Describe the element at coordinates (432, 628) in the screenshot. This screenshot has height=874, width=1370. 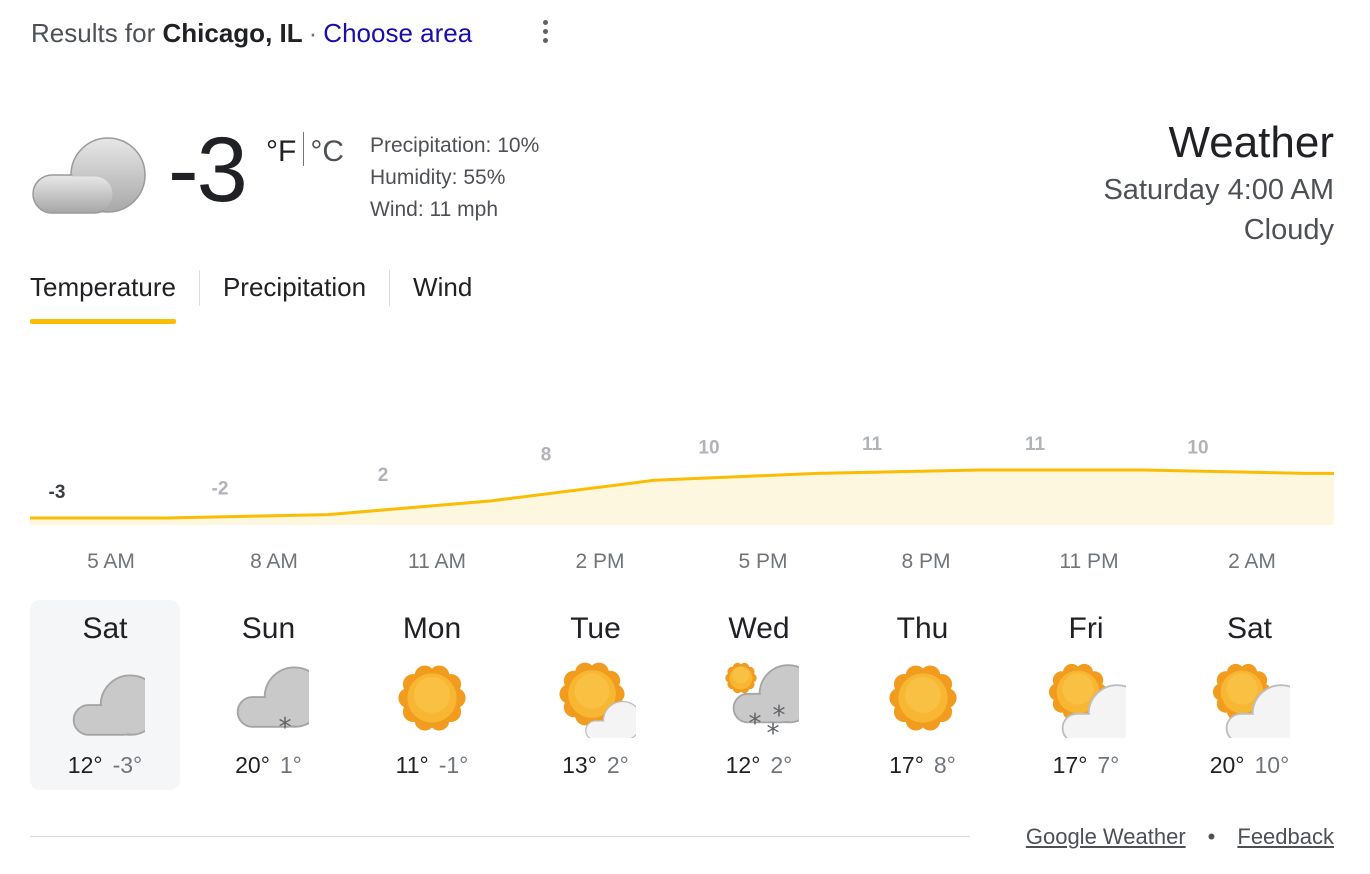
I see `day-name: Mon` at that location.